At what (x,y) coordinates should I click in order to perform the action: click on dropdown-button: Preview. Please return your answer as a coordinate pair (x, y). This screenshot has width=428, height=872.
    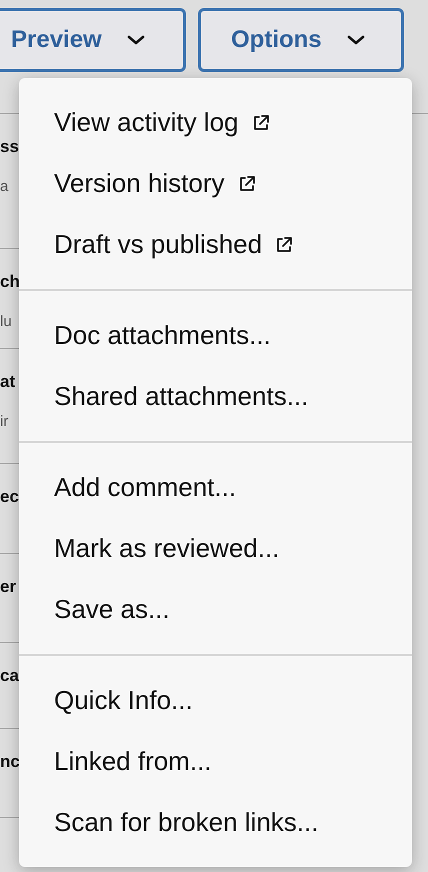
    Looking at the image, I should click on (93, 40).